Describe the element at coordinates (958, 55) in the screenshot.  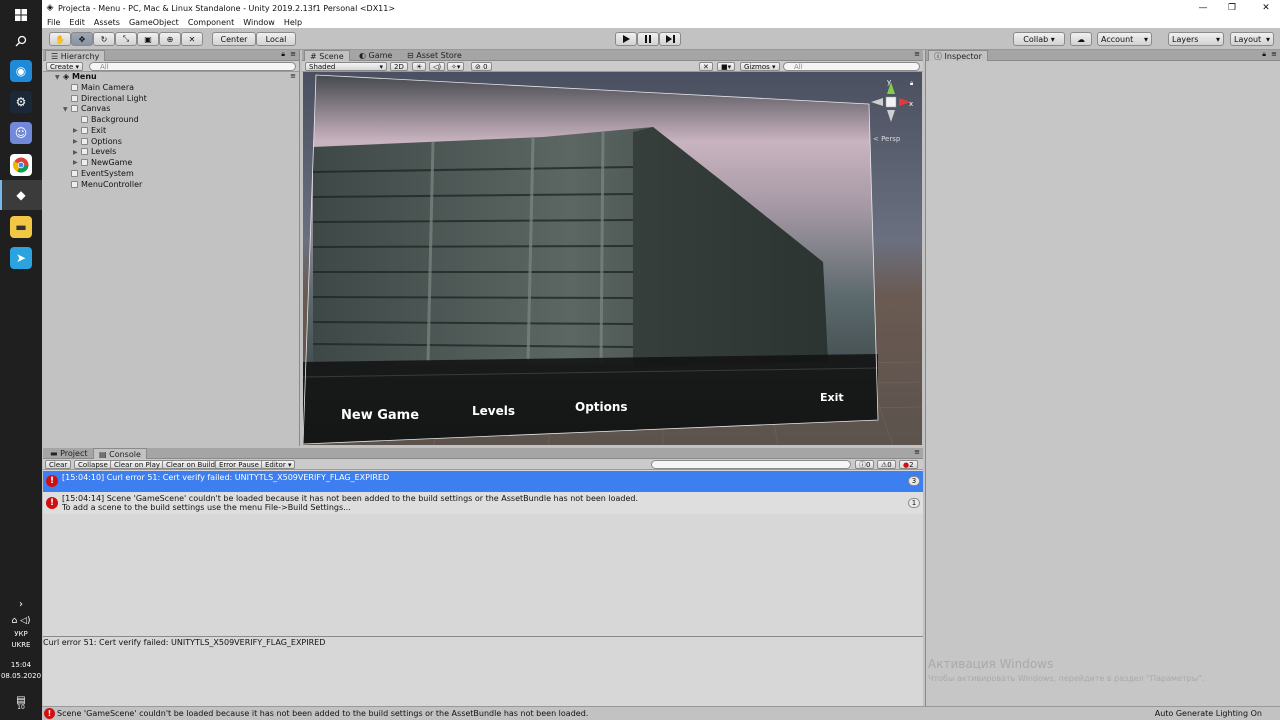
I see `tab-inspector: ⓘ Inspector` at that location.